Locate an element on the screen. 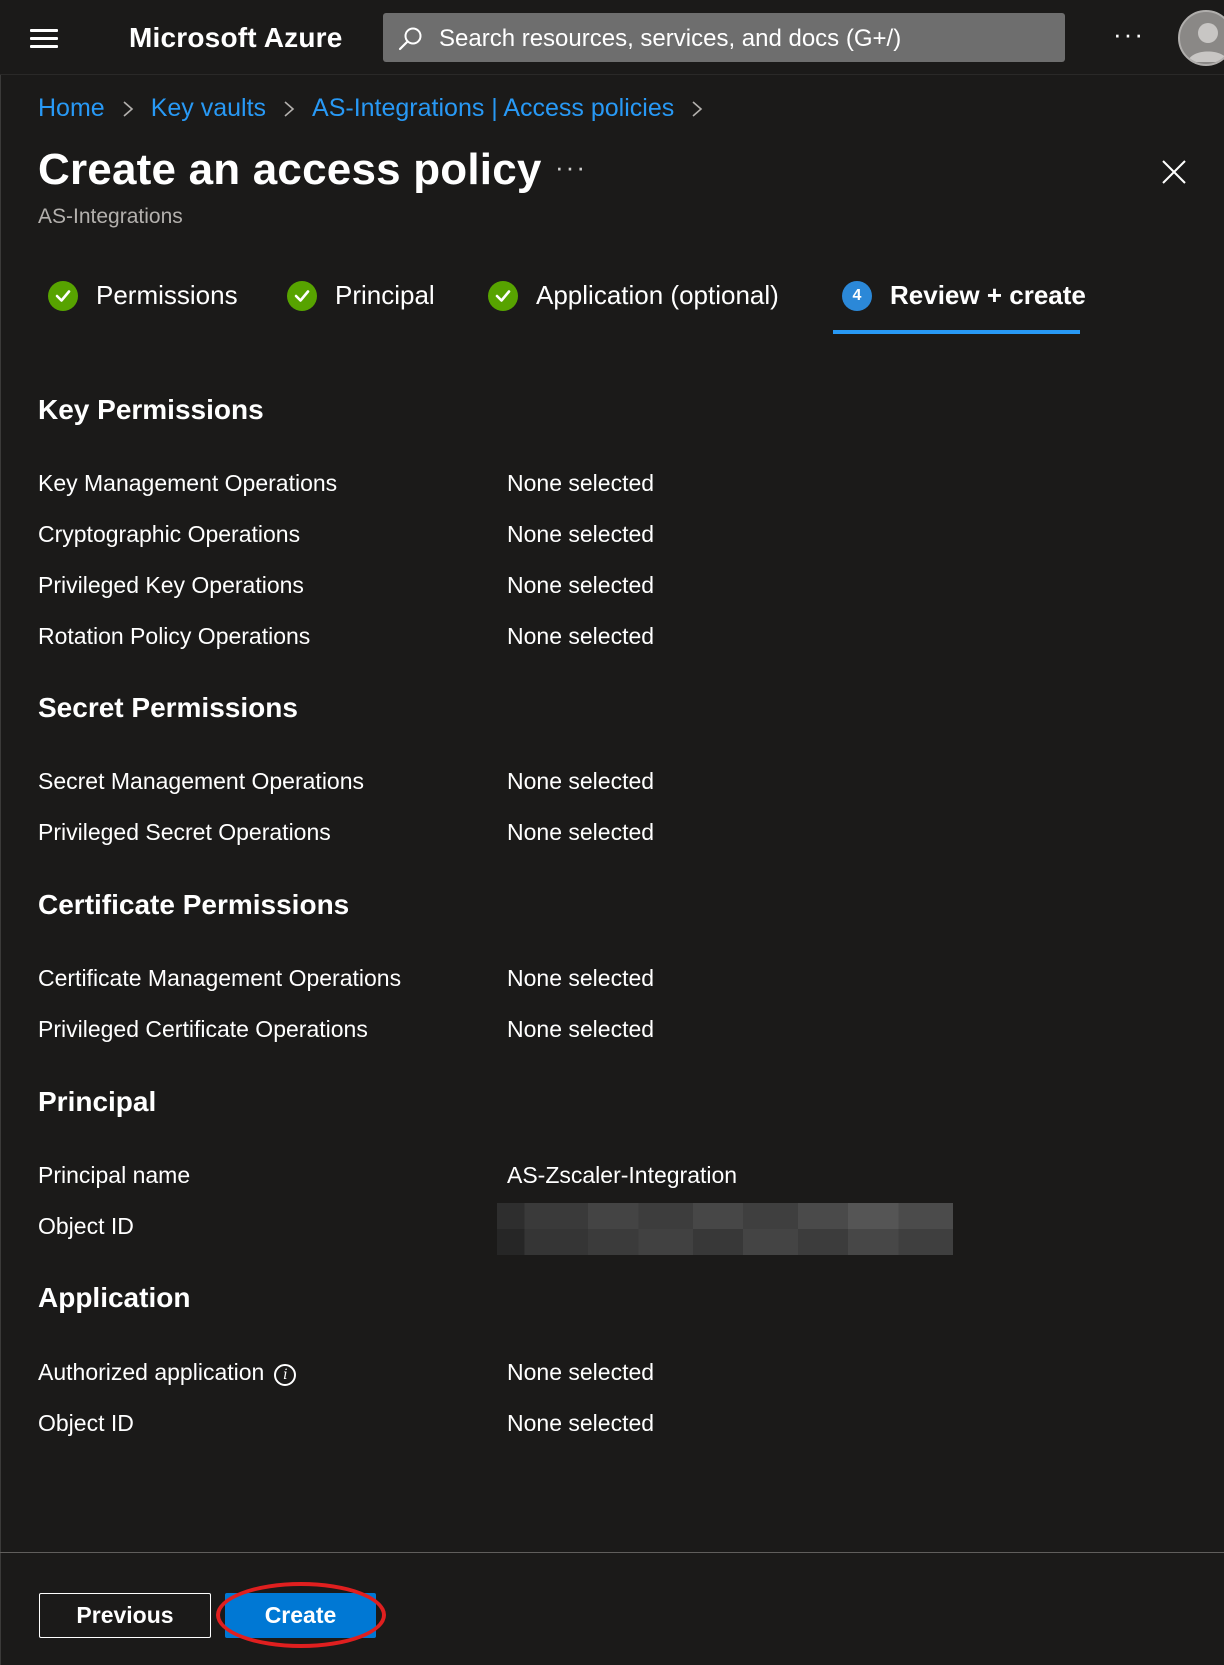 This screenshot has width=1224, height=1665. row-label: Secret Management Operations is located at coordinates (201, 781).